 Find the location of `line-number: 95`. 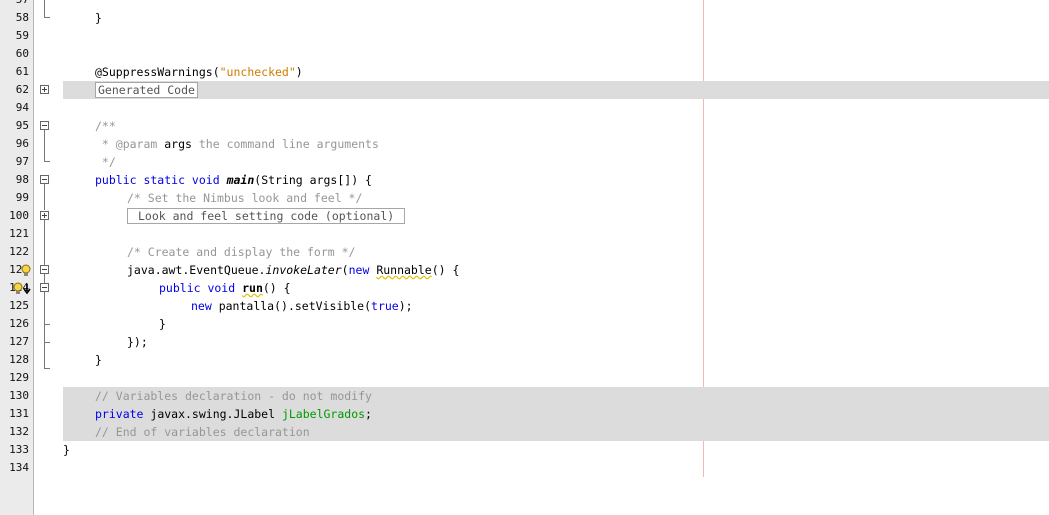

line-number: 95 is located at coordinates (22, 125).